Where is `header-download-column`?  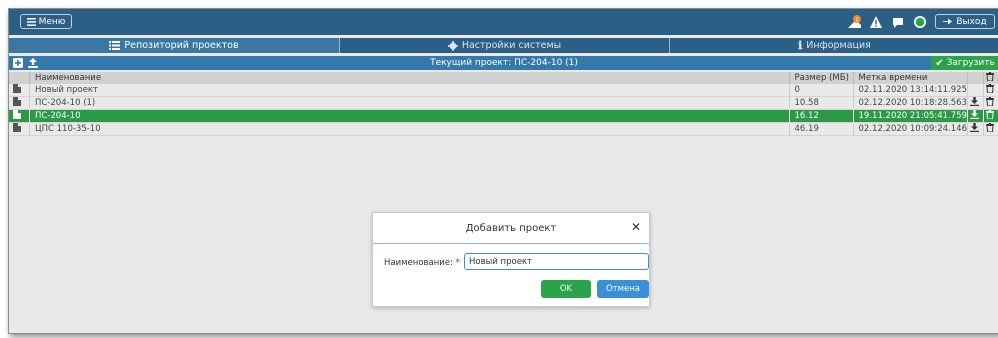 header-download-column is located at coordinates (975, 78).